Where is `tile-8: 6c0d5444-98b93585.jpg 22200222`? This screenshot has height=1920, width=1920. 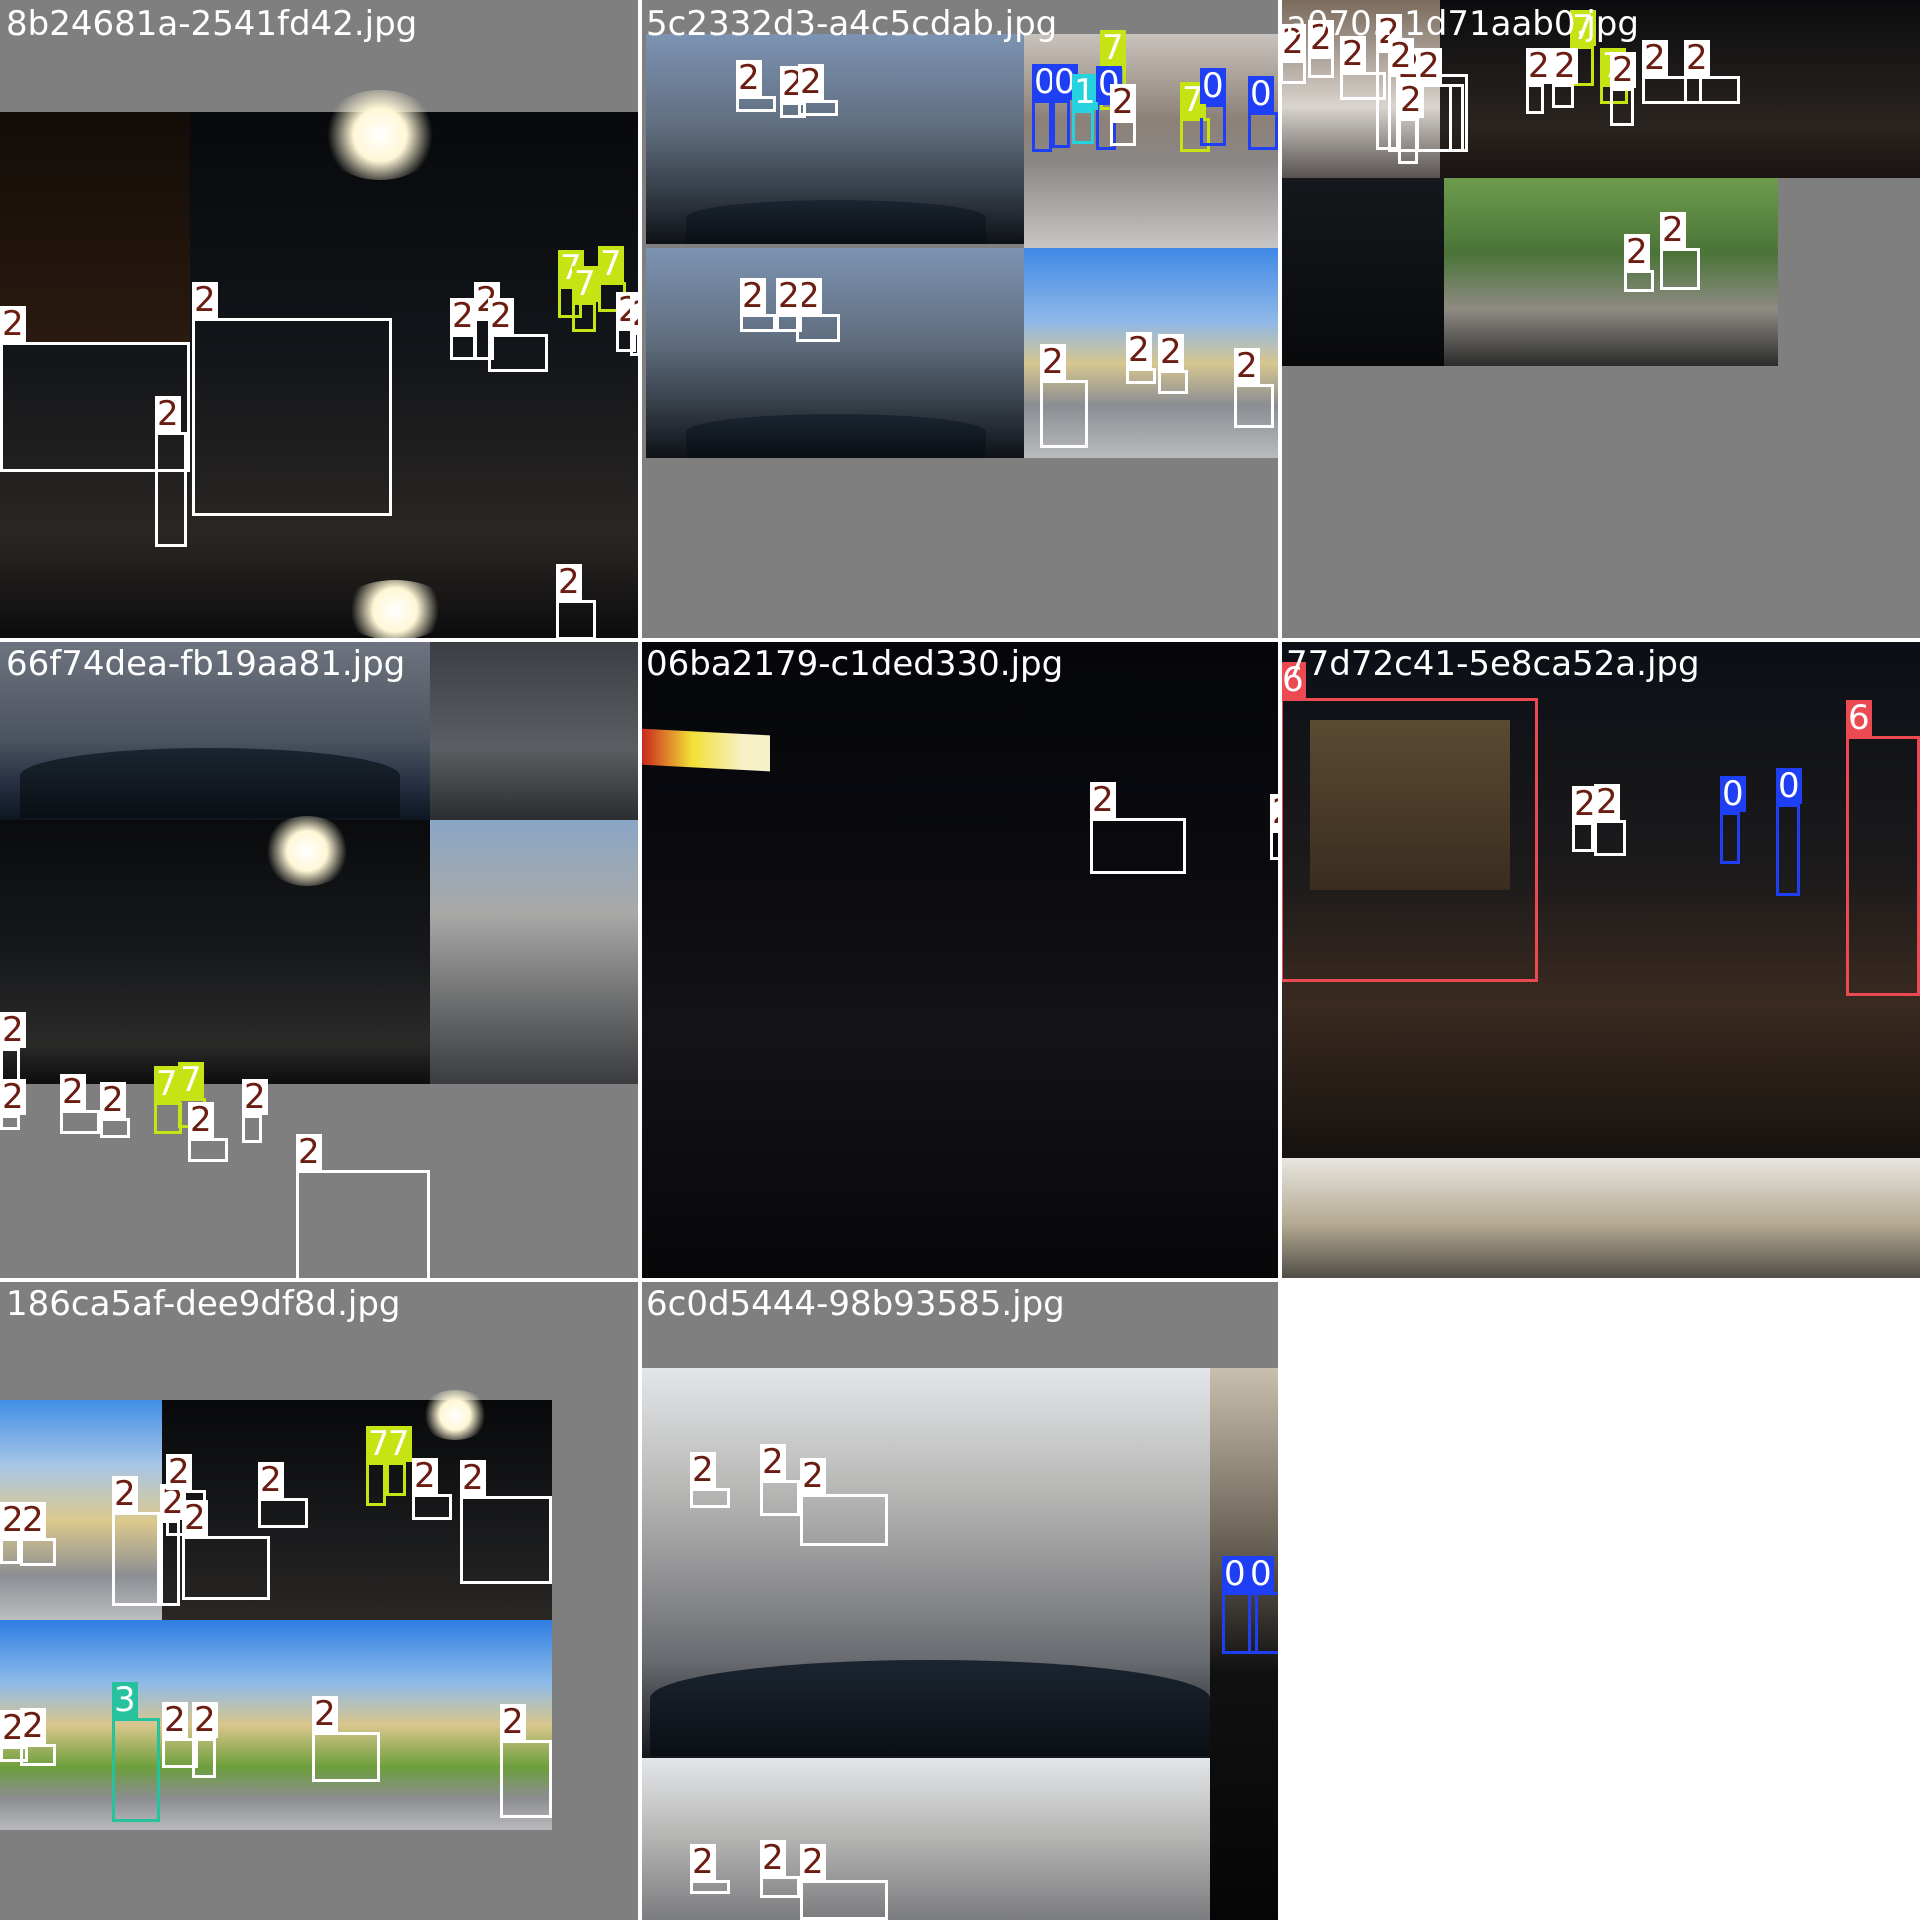 tile-8: 6c0d5444-98b93585.jpg 22200222 is located at coordinates (960, 1600).